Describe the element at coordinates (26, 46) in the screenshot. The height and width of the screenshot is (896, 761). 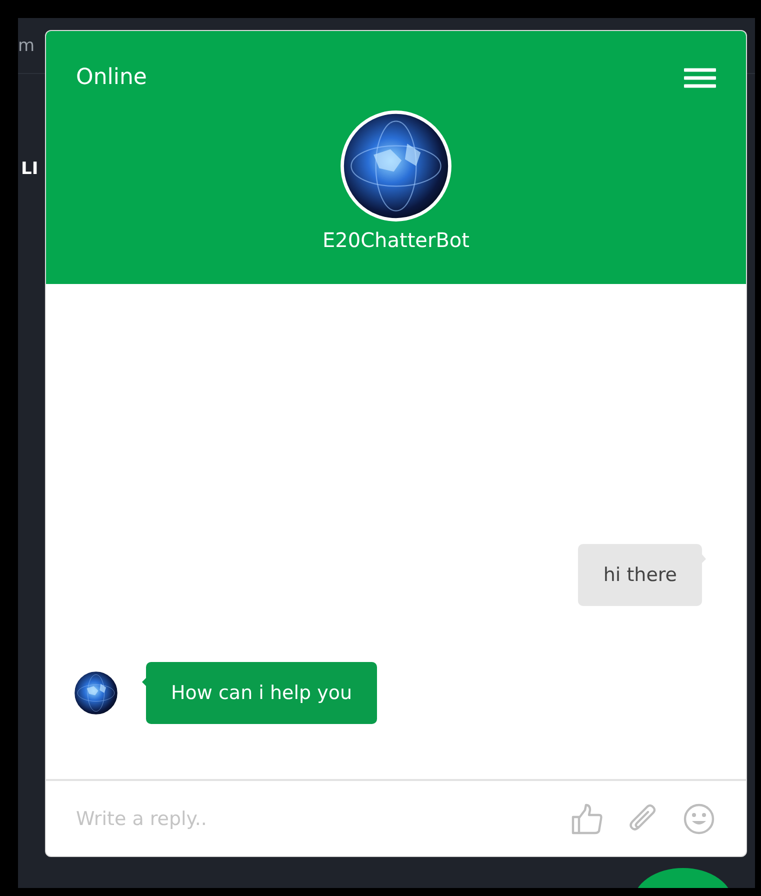
I see `background-text: m` at that location.